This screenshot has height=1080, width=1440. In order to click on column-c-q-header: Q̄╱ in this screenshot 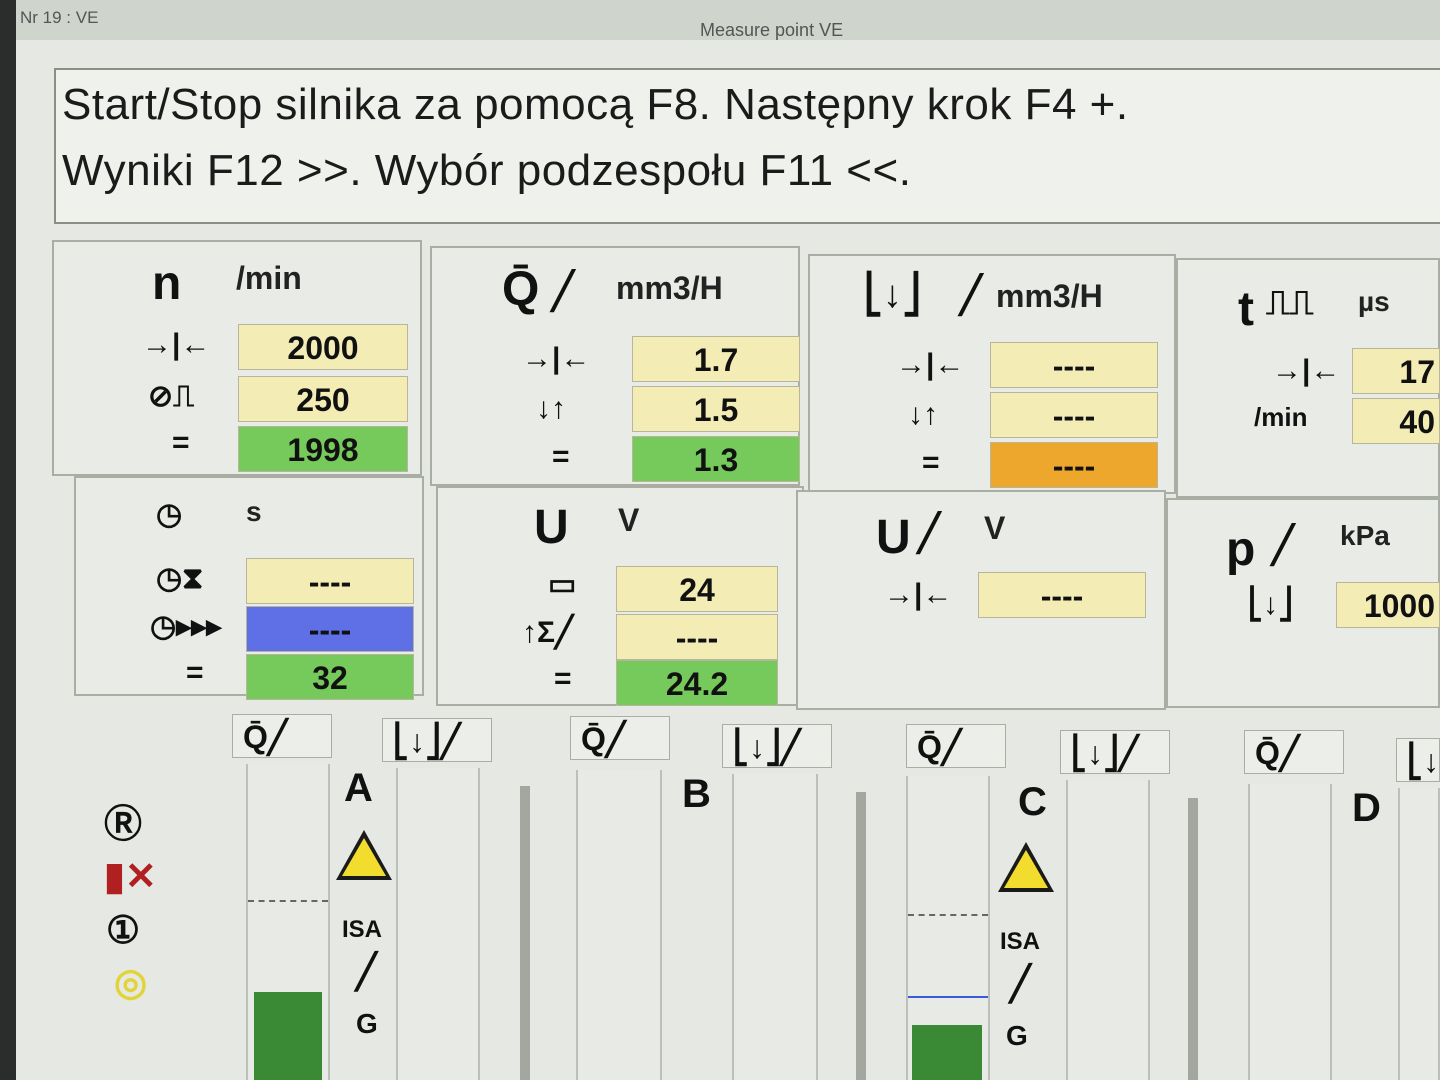, I will do `click(956, 746)`.